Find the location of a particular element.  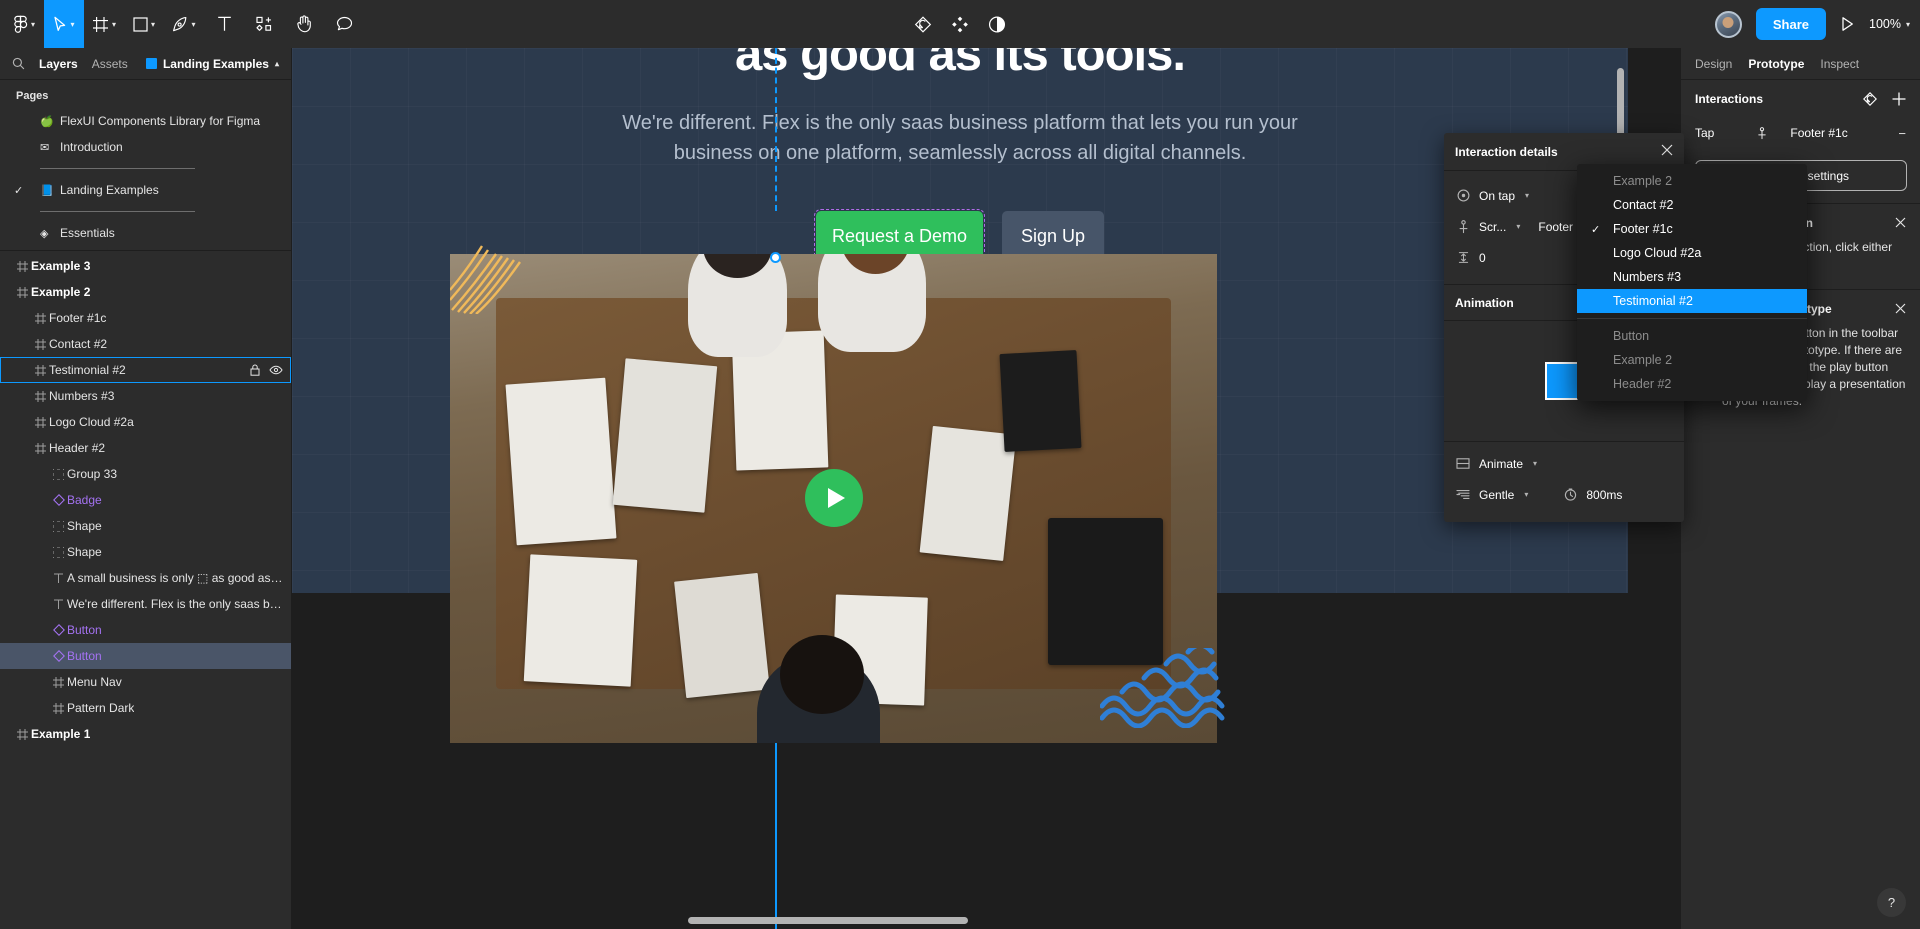

add-interaction-icon is located at coordinates (1899, 99).